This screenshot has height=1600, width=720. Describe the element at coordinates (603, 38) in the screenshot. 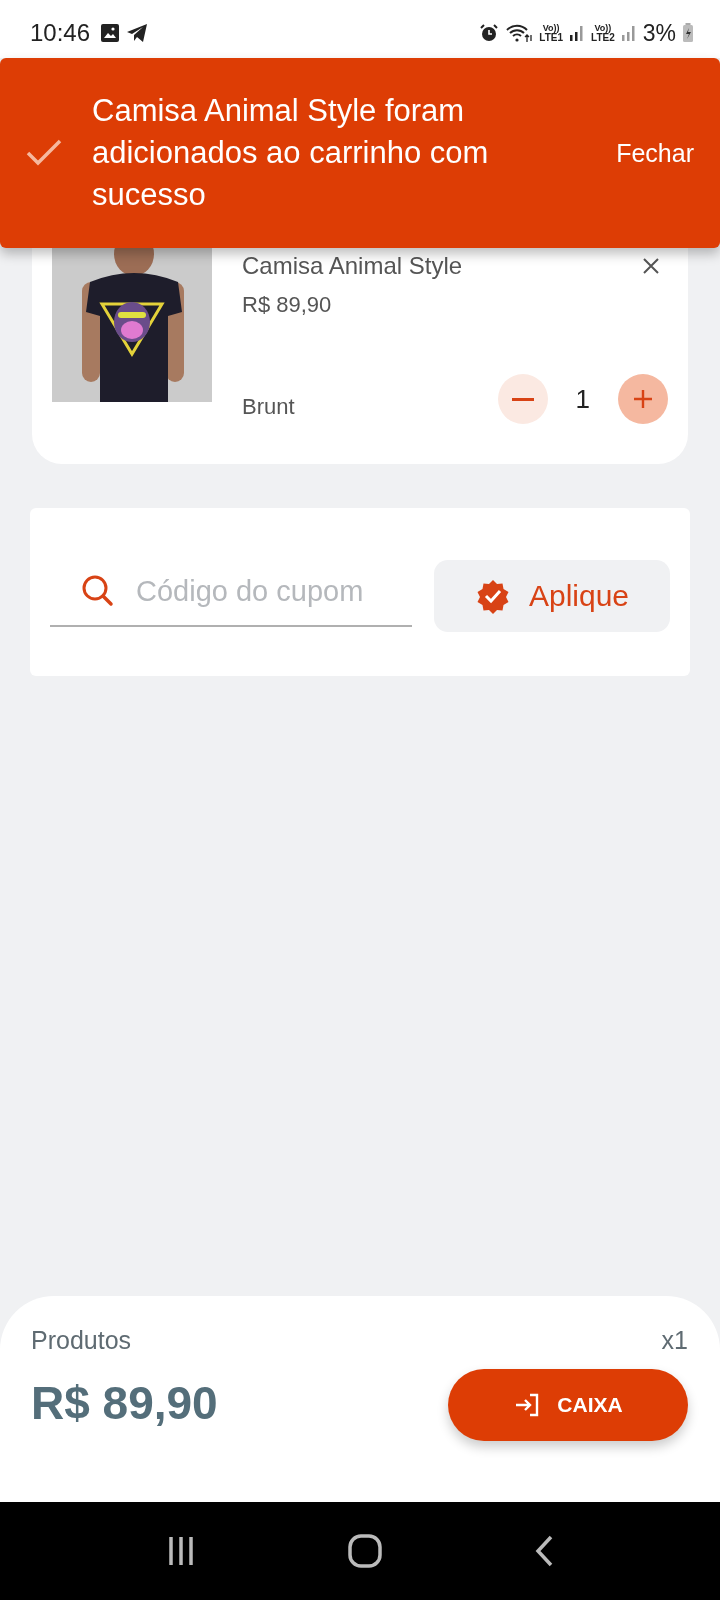

I see `network-label: LTE2` at that location.